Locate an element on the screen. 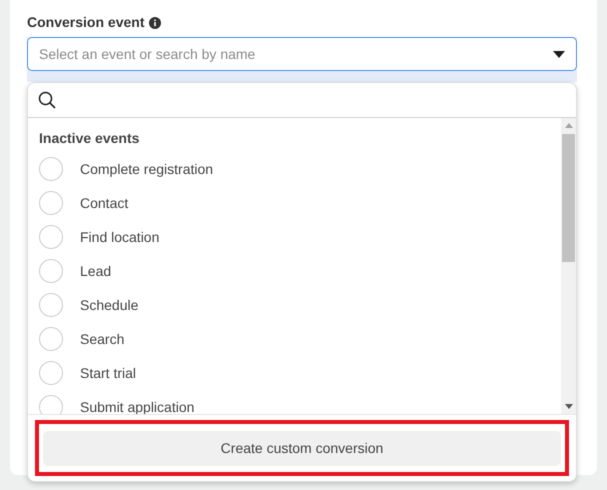 This screenshot has width=607, height=490. event-select: Select an event or search by name is located at coordinates (302, 54).